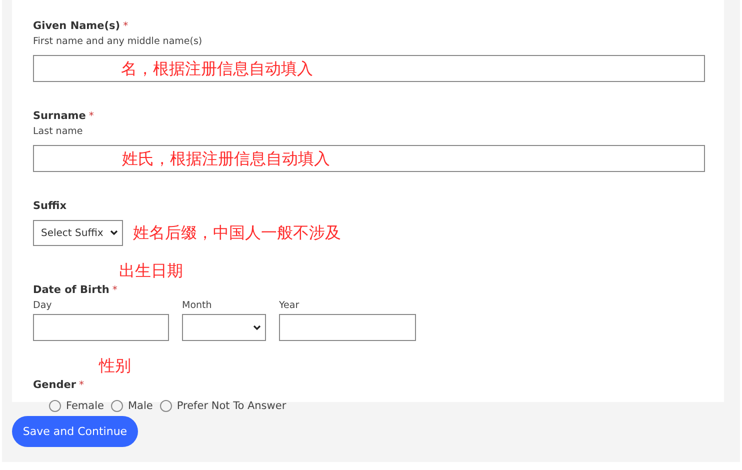  Describe the element at coordinates (54, 385) in the screenshot. I see `field-label: Gender` at that location.